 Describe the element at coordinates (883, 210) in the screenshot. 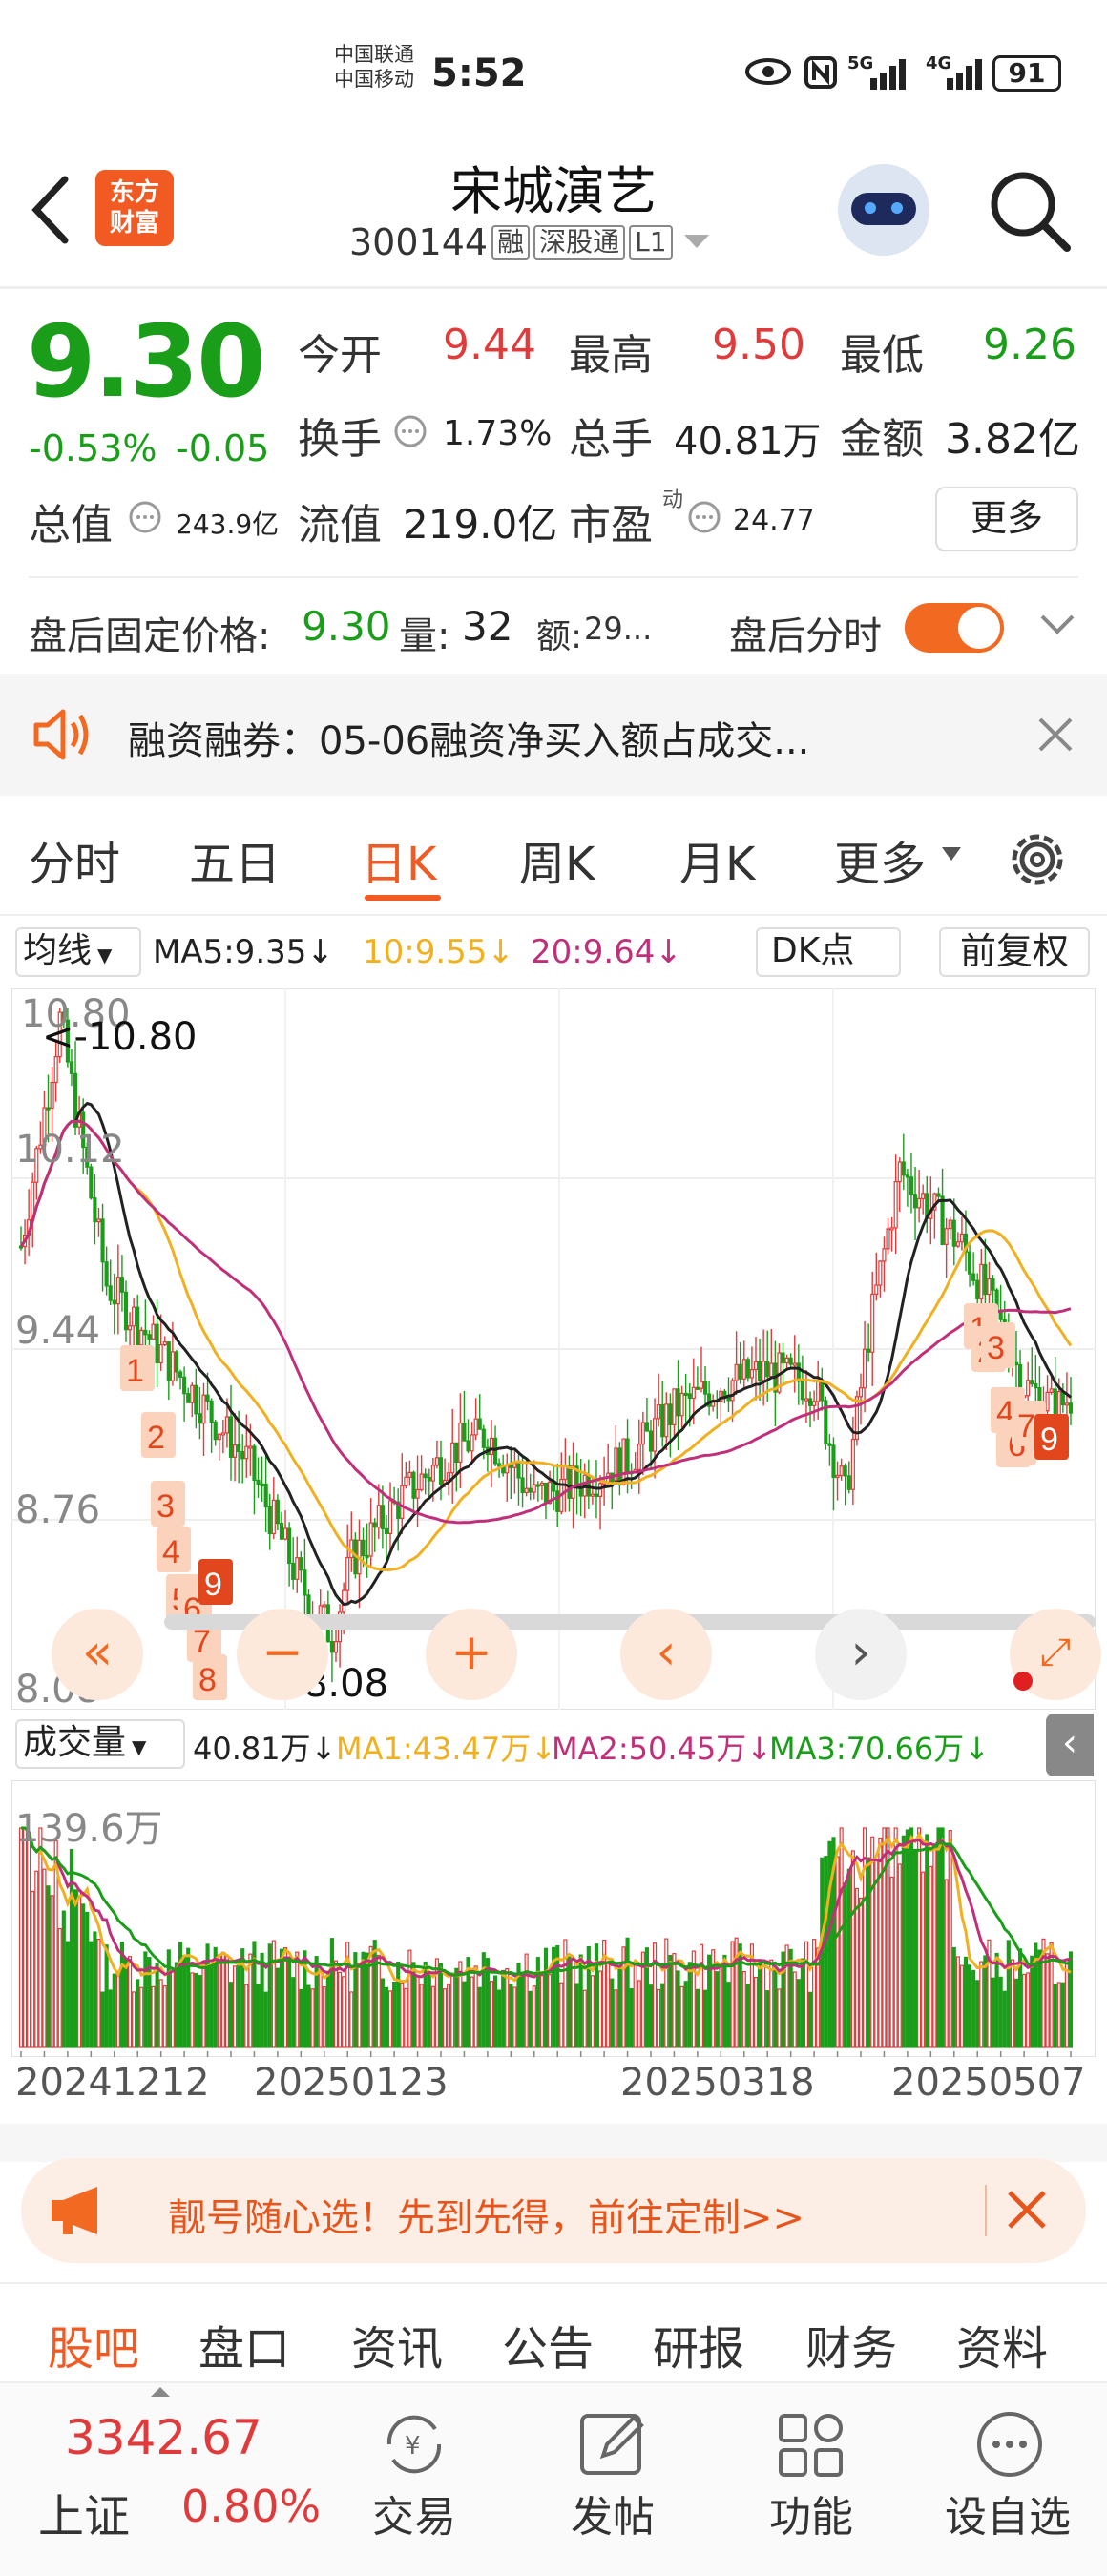

I see `robot-avatar-icon` at that location.